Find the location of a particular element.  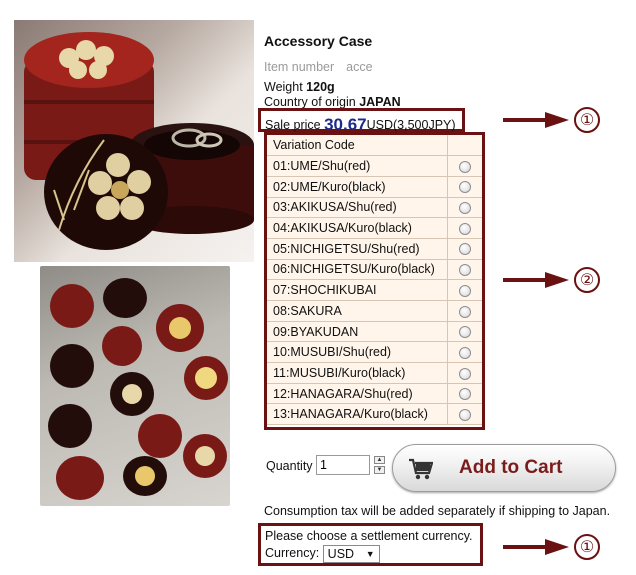

variation-label: 10:MUSUBI/Shu(red) is located at coordinates (357, 352).